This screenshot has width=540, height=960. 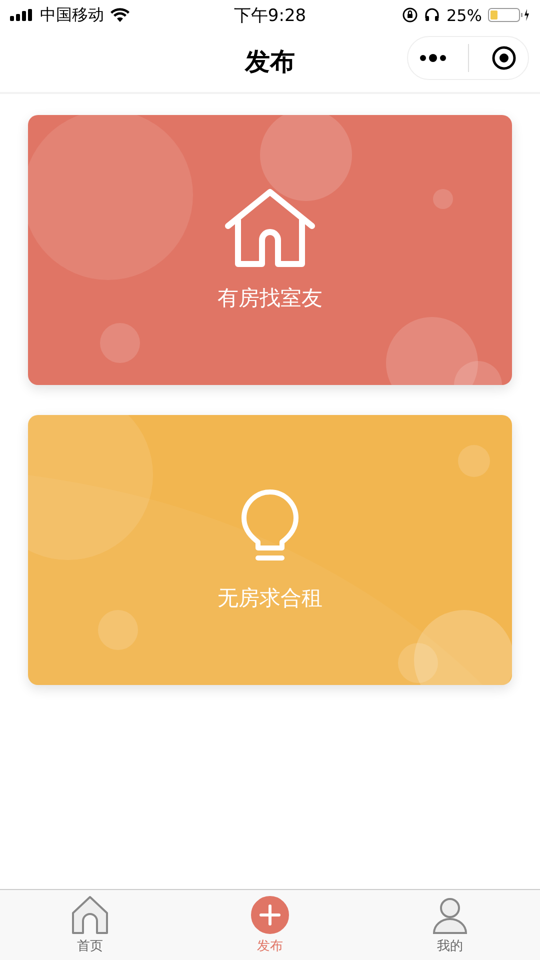 What do you see at coordinates (120, 15) in the screenshot?
I see `wifi-icon` at bounding box center [120, 15].